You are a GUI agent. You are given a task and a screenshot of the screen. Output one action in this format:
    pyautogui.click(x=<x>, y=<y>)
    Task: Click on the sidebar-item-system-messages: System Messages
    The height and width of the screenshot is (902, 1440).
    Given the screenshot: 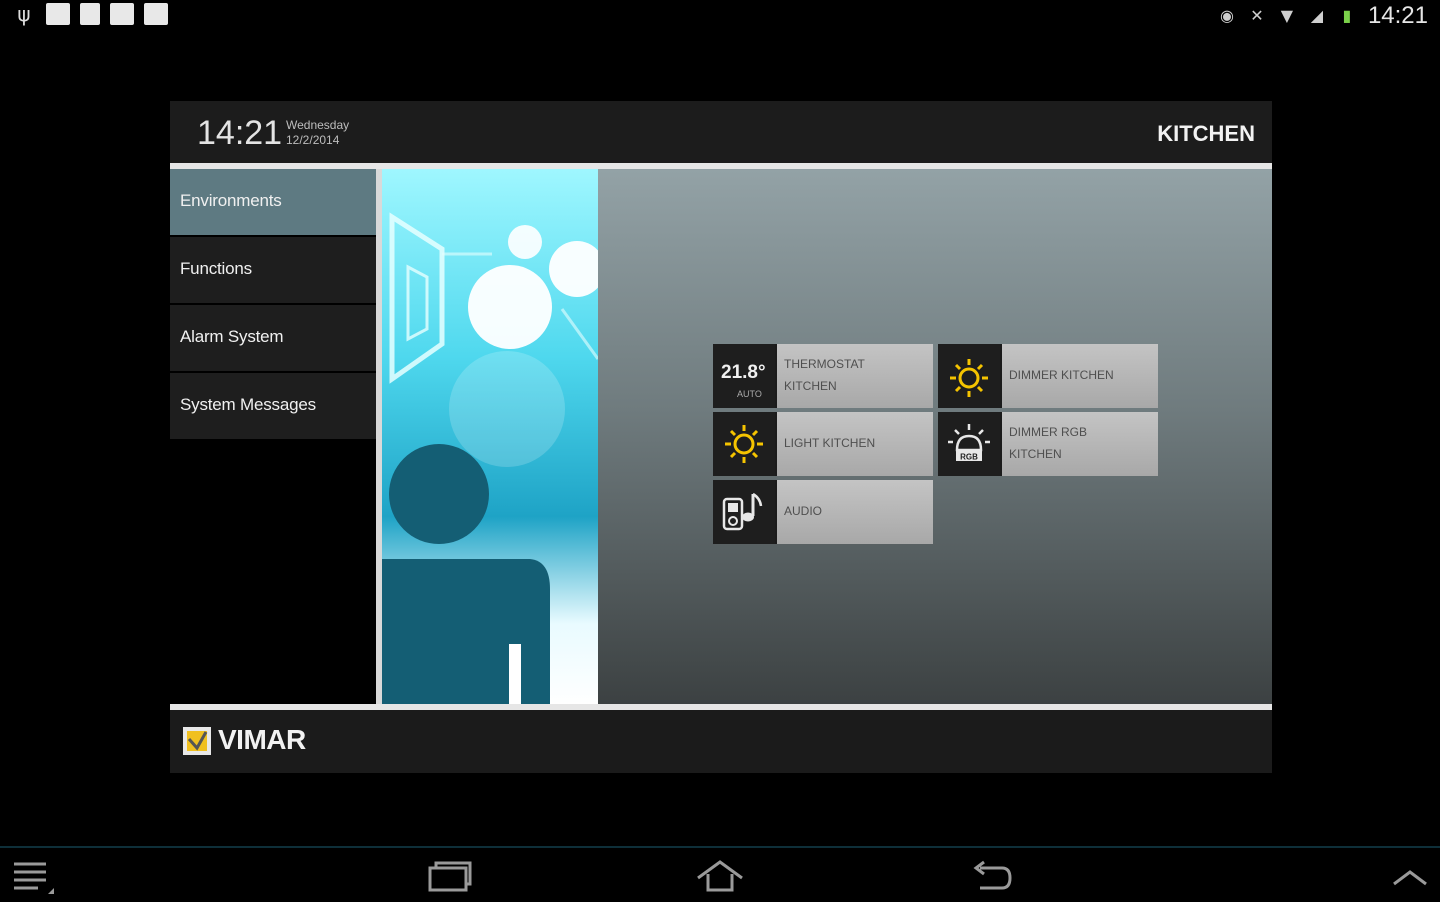 What is the action you would take?
    pyautogui.click(x=273, y=407)
    